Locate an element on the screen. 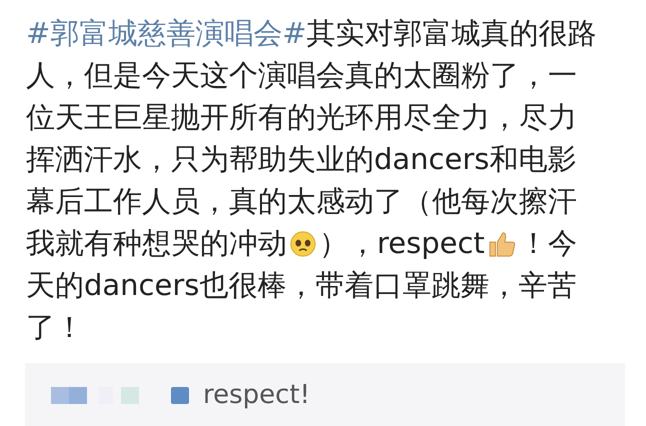 The image size is (646, 426). post-text: 挥洒汗水，只为帮助失业的dancers和电影 is located at coordinates (301, 159).